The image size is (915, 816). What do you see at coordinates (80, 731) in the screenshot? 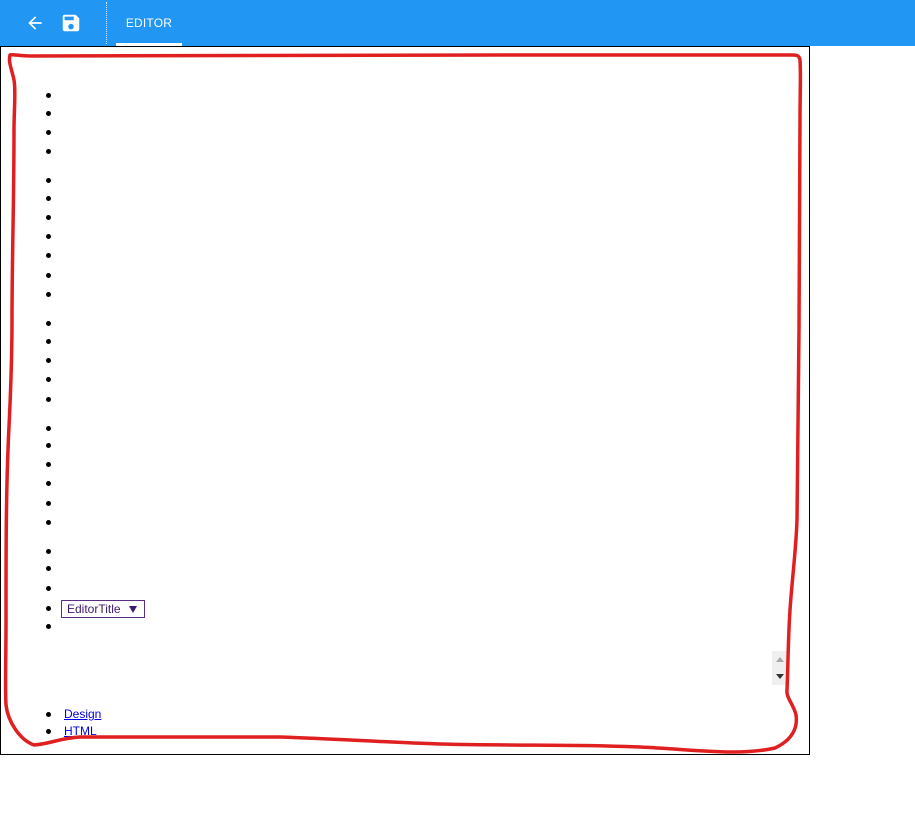
I see `html-link: HTML` at bounding box center [80, 731].